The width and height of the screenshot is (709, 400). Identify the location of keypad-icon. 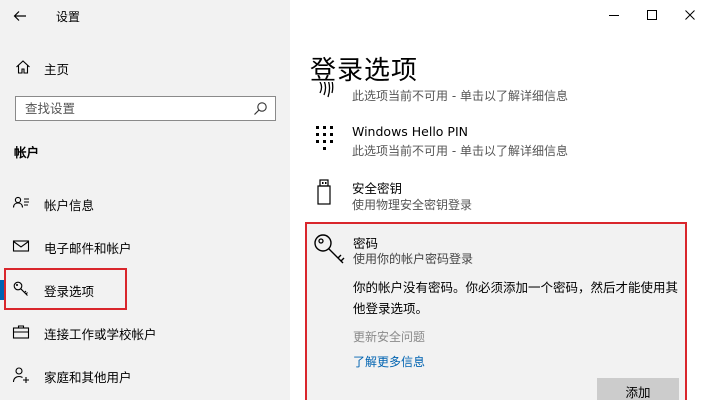
(324, 138).